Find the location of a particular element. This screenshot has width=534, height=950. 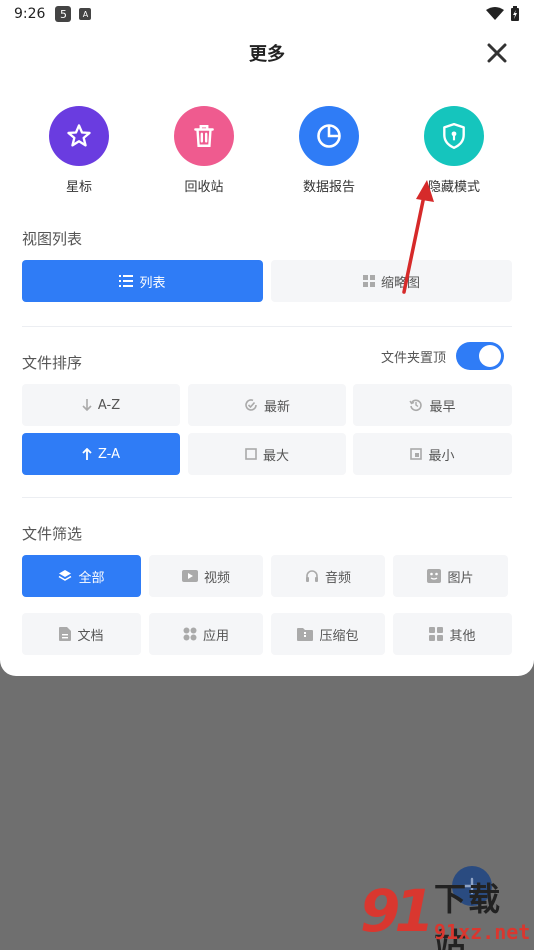

arrow-up-icon is located at coordinates (87, 454).